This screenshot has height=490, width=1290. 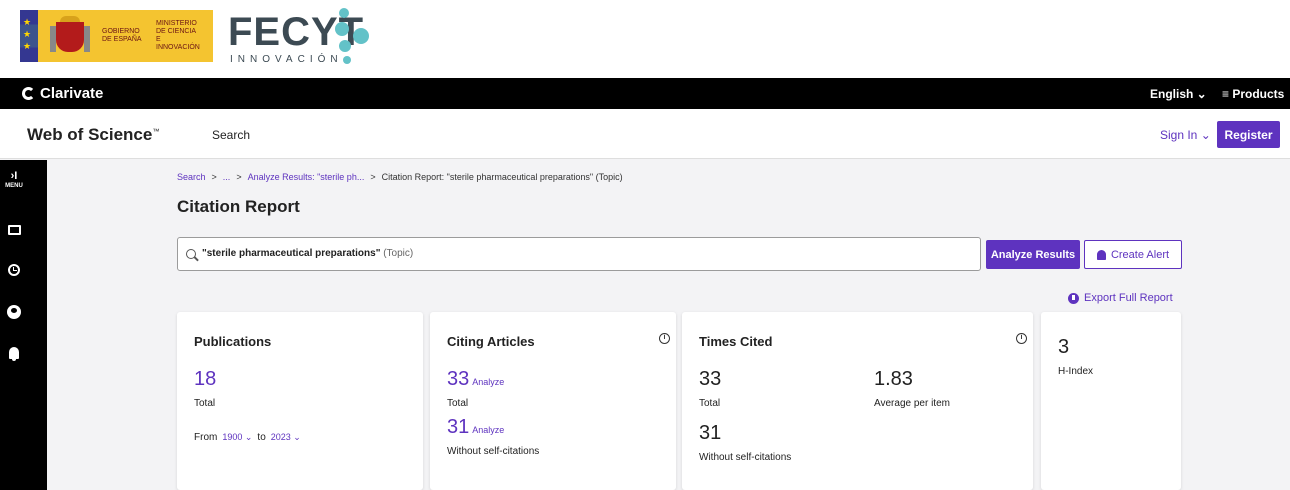 What do you see at coordinates (14, 179) in the screenshot?
I see `menu-toggle: ›I MENU` at bounding box center [14, 179].